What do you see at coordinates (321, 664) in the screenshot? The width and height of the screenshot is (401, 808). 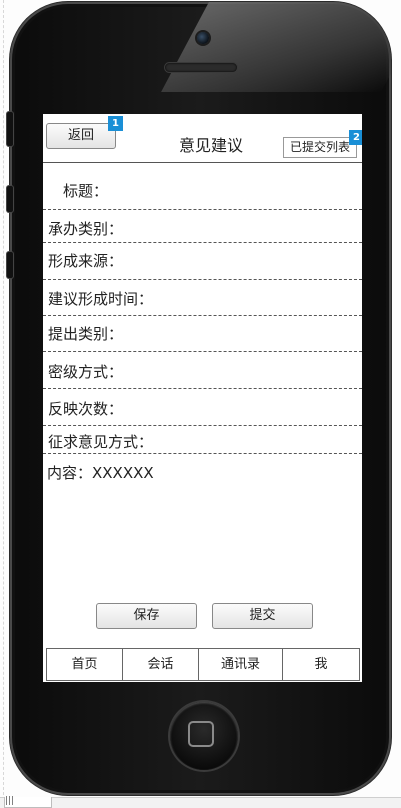 I see `tab-me: 我` at bounding box center [321, 664].